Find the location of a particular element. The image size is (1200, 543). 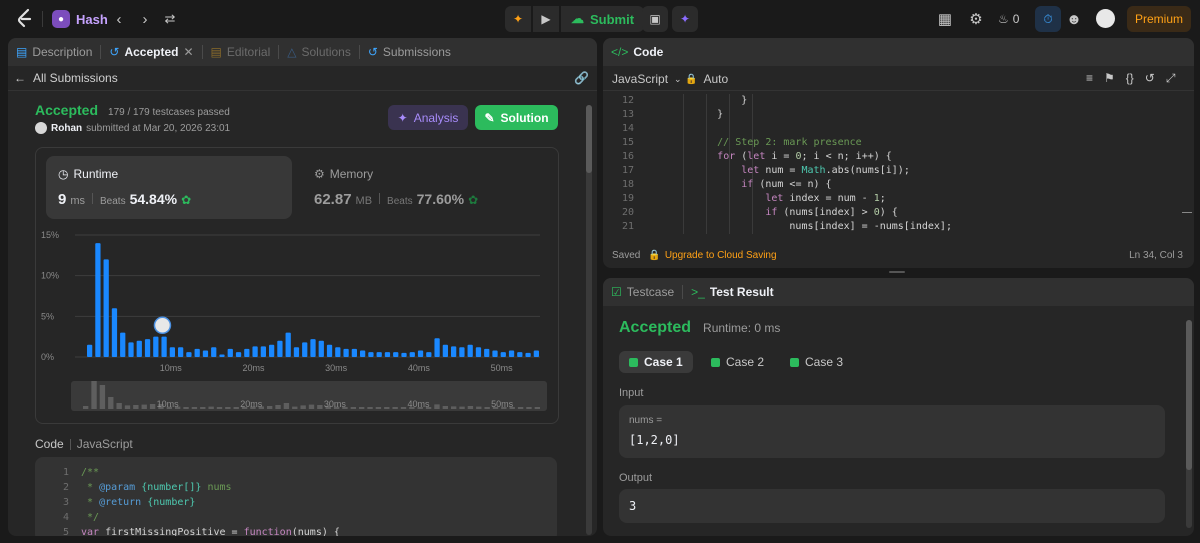

tab-solutions: △ Solutions is located at coordinates (319, 52).